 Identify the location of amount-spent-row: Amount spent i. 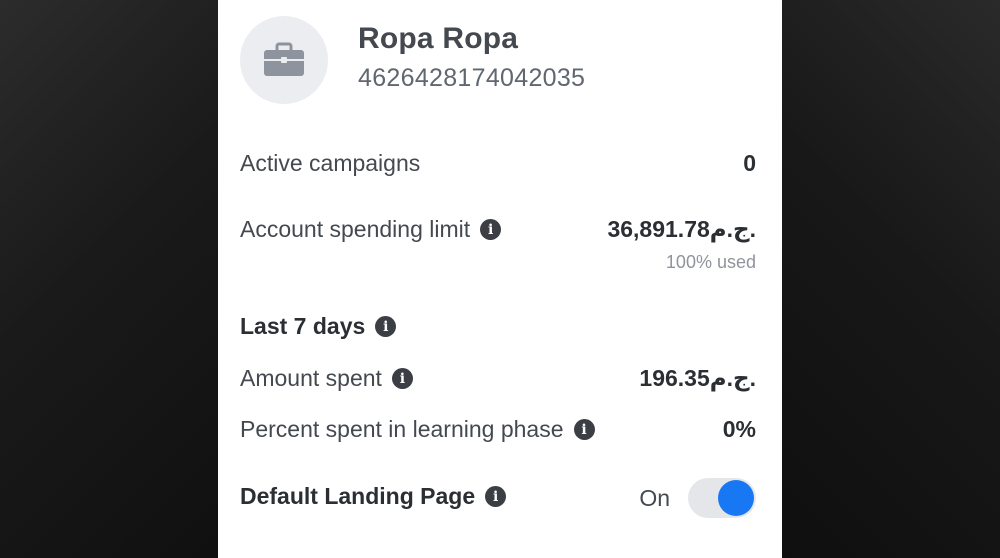
(326, 378).